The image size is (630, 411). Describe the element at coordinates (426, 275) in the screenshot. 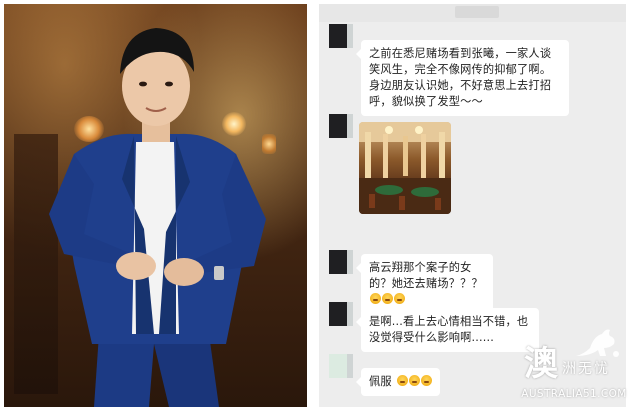

I see `message-text: 高云翔那个案子的女的？她还去赌场？？？` at that location.